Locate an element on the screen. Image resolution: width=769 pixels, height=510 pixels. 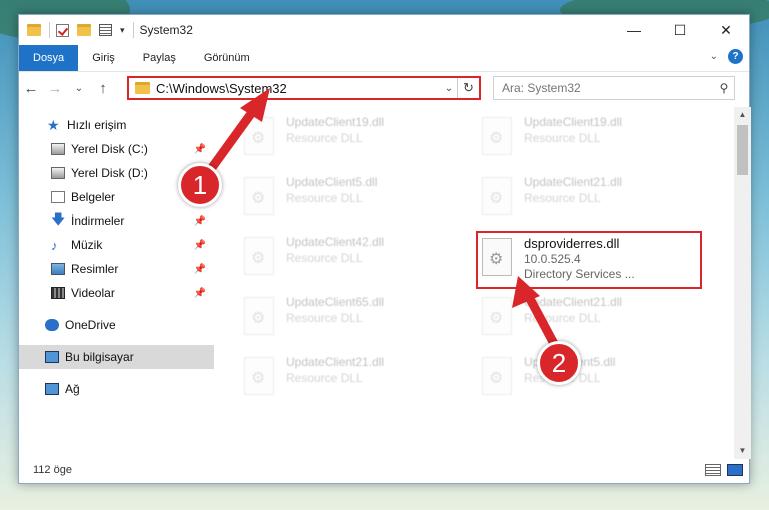
annotation-badge-1: 1 is located at coordinates (200, 185).